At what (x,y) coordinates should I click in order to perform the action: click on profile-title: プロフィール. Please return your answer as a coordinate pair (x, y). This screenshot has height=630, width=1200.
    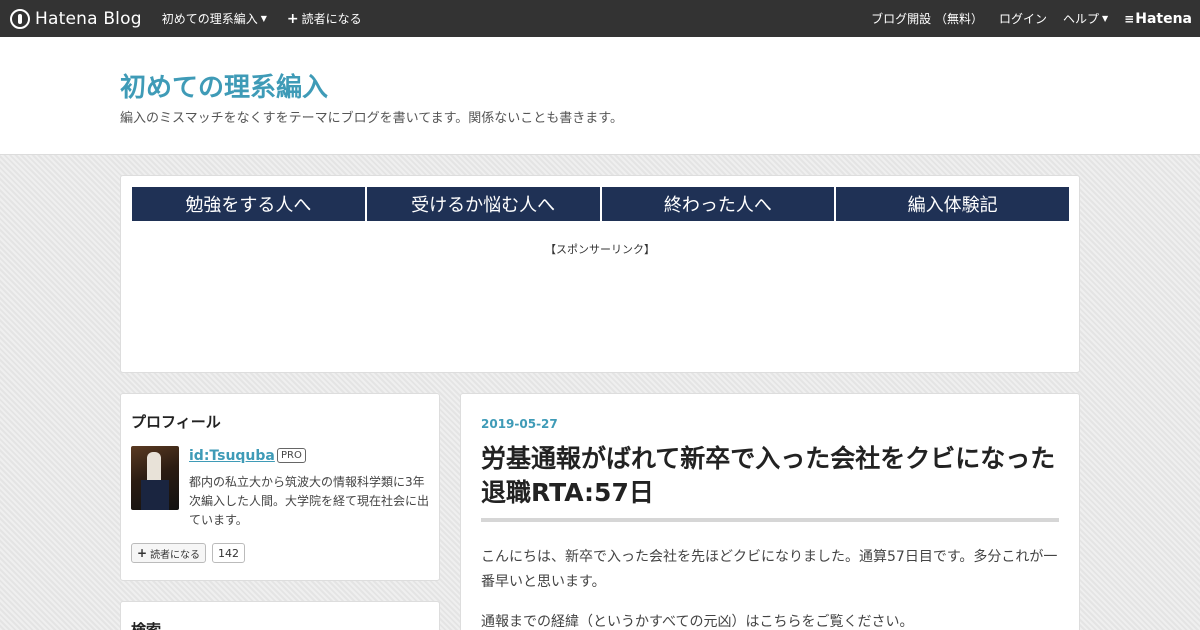
    Looking at the image, I should click on (176, 422).